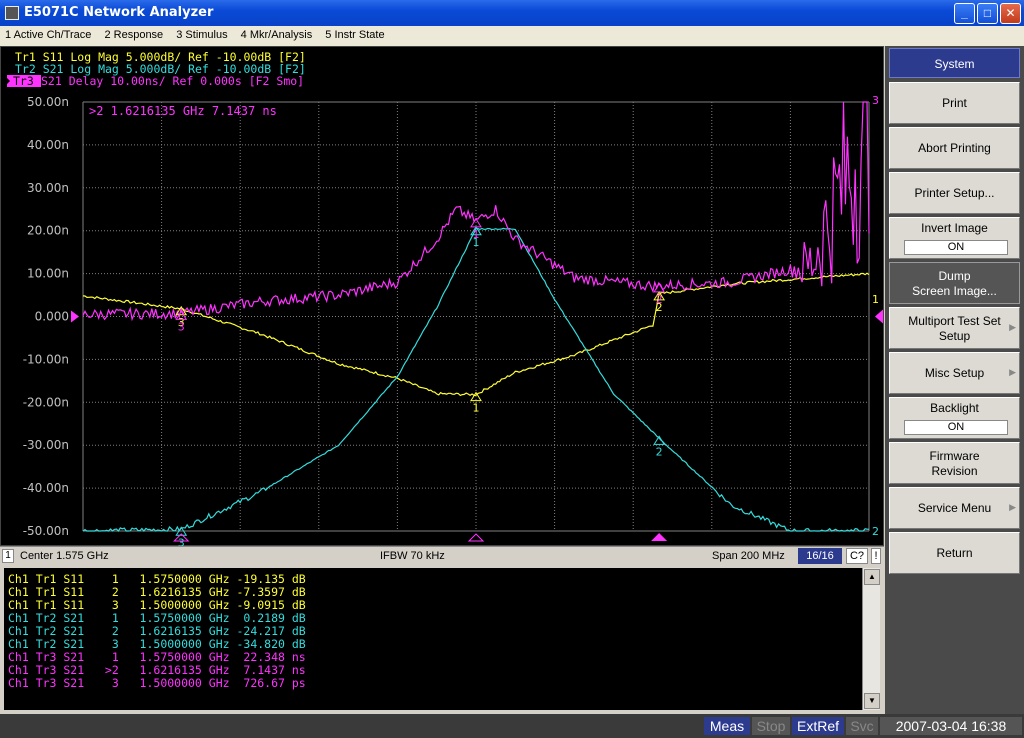 This screenshot has height=738, width=1024. I want to click on warning-indicator: !, so click(876, 556).